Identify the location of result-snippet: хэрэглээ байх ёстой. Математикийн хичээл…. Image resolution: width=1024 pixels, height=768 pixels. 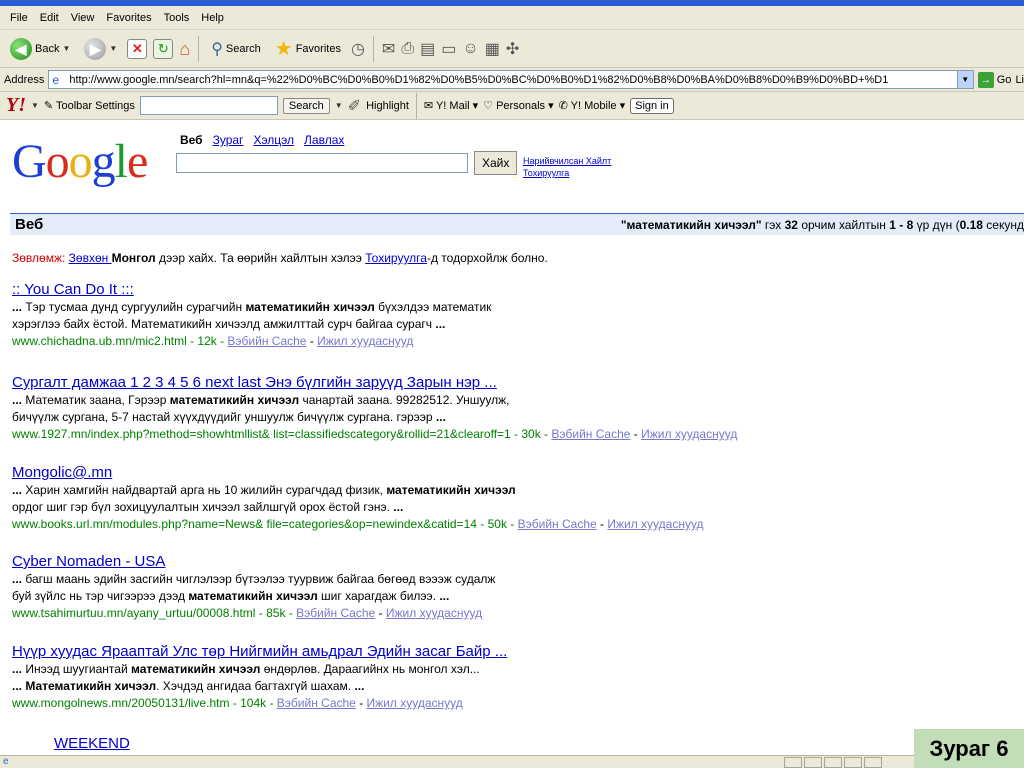
(514, 324).